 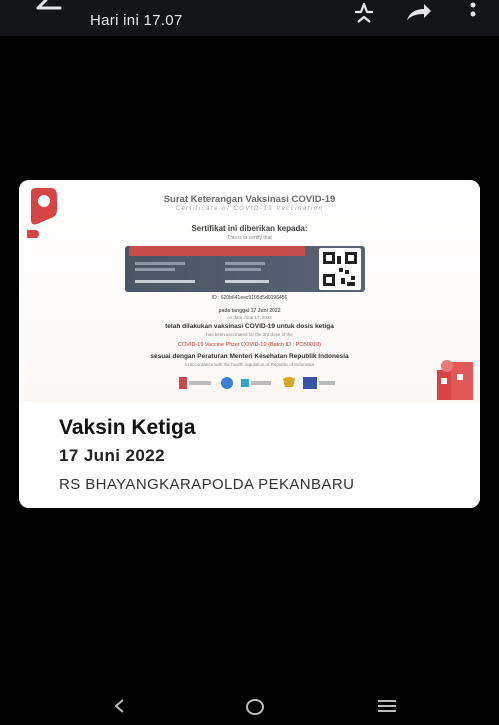 I want to click on partner-logos, so click(x=257, y=383).